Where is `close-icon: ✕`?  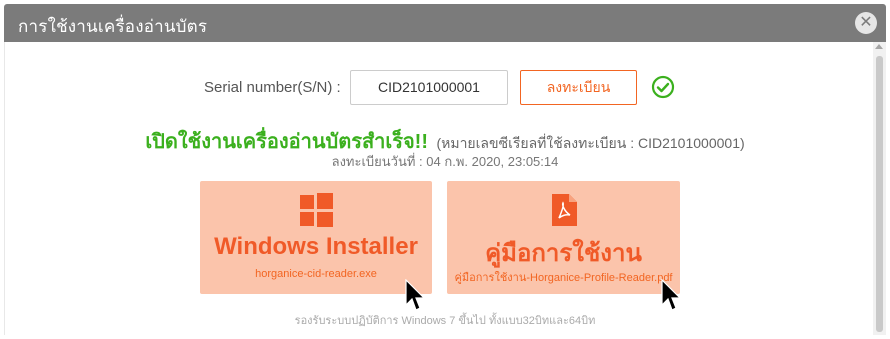
close-icon: ✕ is located at coordinates (866, 22).